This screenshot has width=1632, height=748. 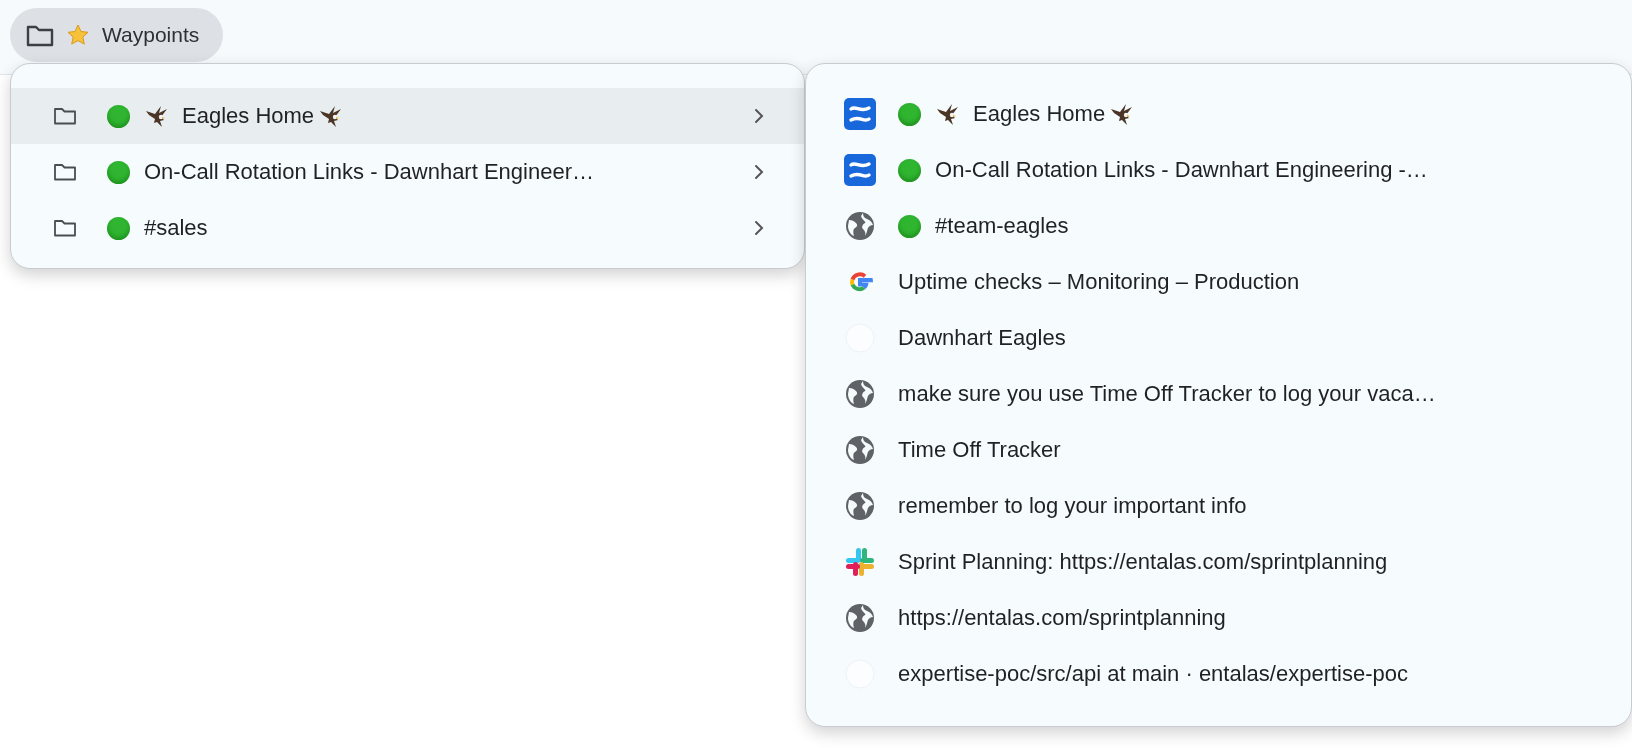 I want to click on bookmark-item: Sprint Planning: https://entalas.com/sprintplanning, so click(x=1218, y=562).